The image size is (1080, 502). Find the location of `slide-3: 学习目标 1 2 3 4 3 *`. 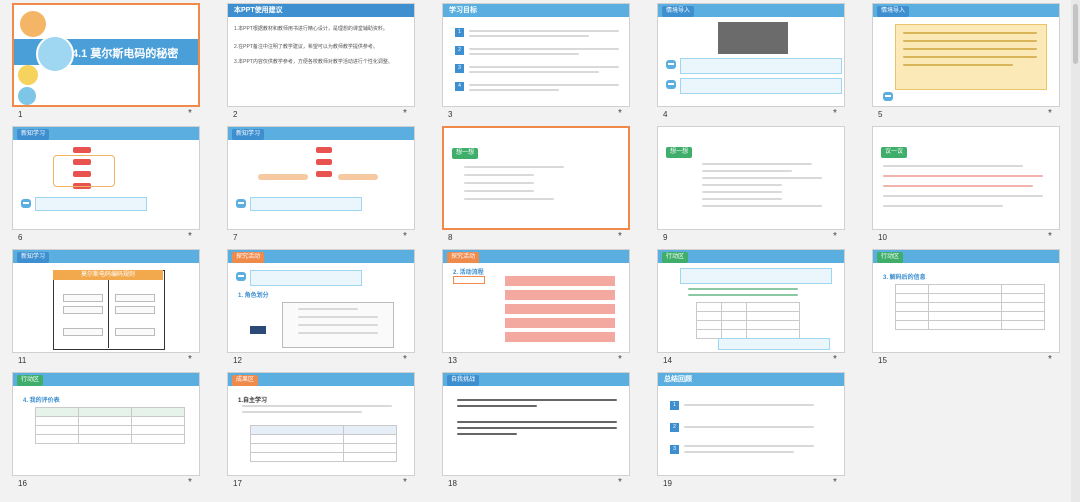

slide-3: 学习目标 1 2 3 4 3 * is located at coordinates (537, 61).